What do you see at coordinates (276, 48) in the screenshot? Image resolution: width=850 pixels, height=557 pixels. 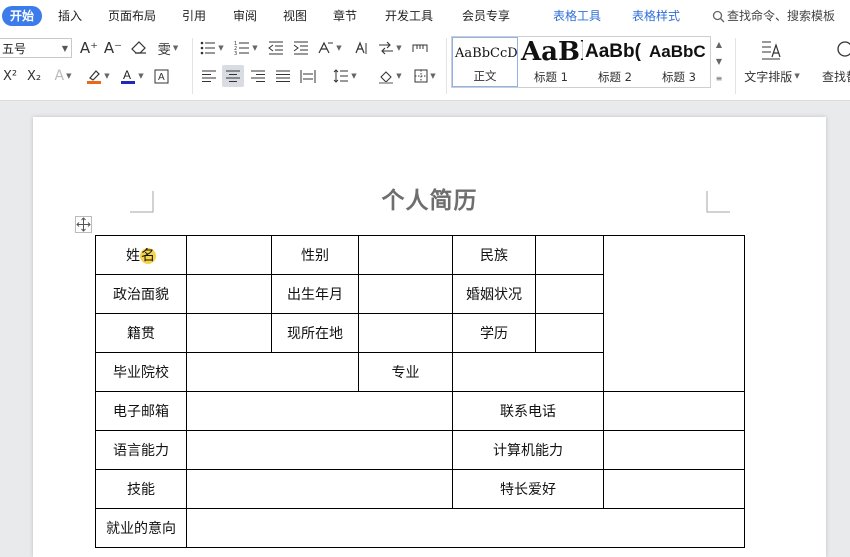 I see `decrease-indent-icon` at bounding box center [276, 48].